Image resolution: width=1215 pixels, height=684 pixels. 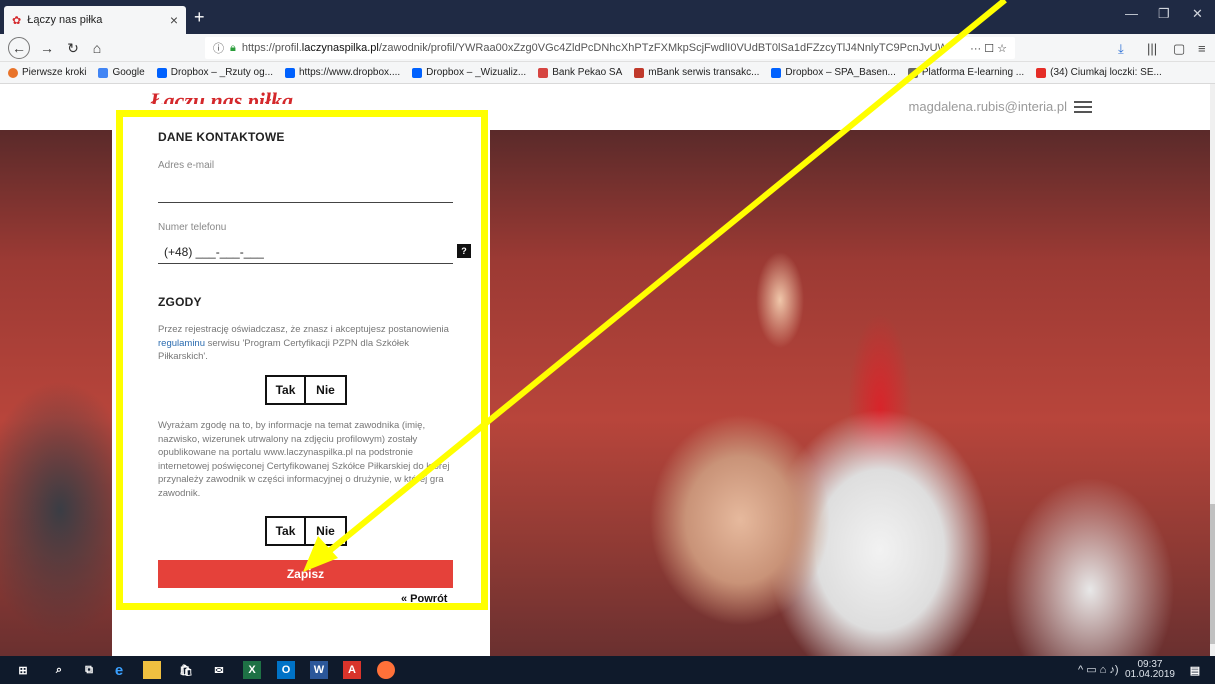 What do you see at coordinates (1041, 72) in the screenshot?
I see `youtube-icon` at bounding box center [1041, 72].